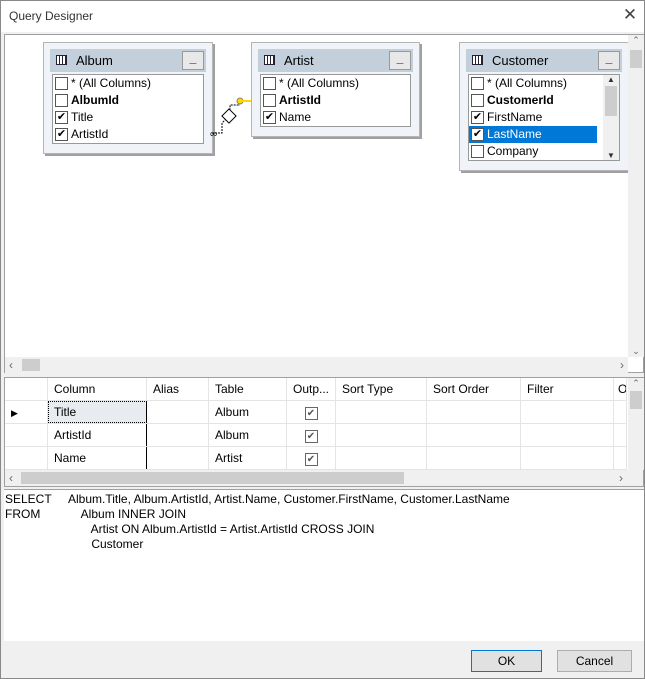  I want to click on table-header: Album _, so click(128, 60).